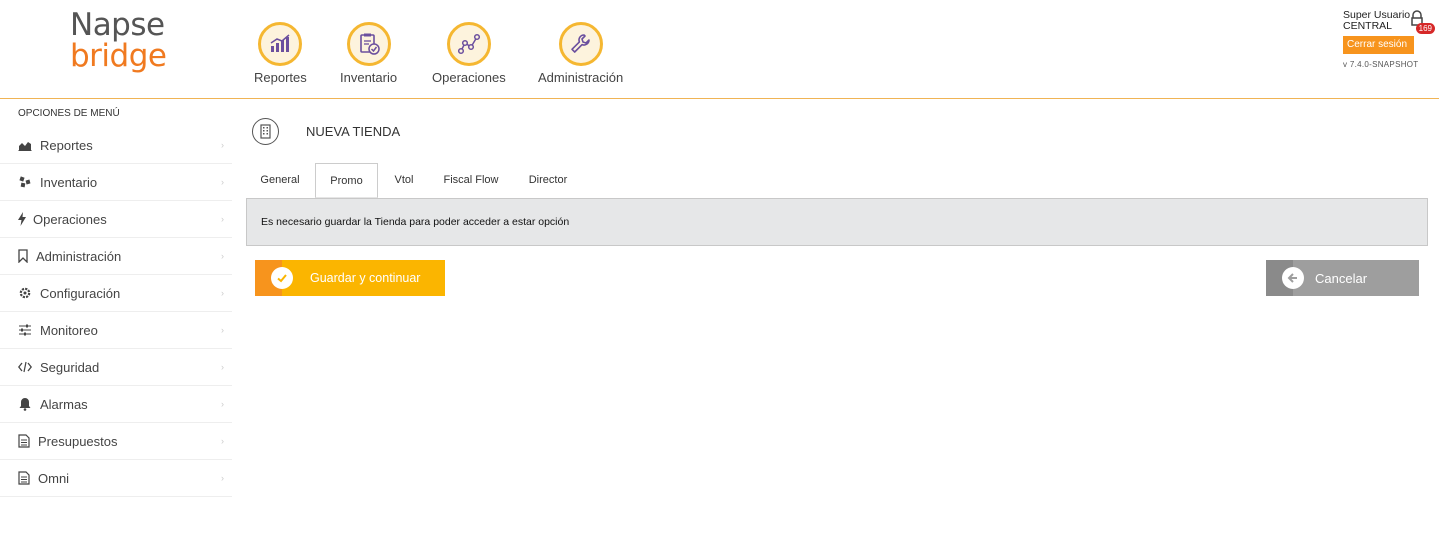  I want to click on sidebar-item-omni: Omni ›, so click(116, 478).